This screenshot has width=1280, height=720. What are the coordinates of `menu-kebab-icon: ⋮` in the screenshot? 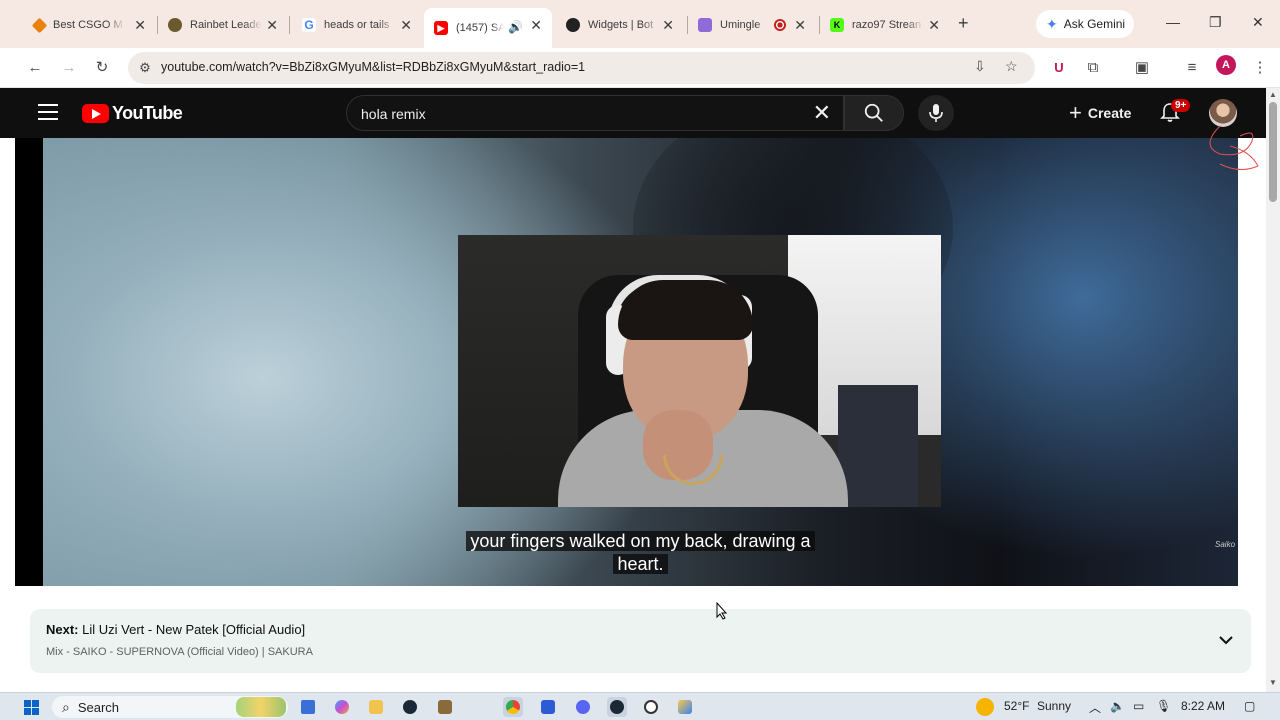 It's located at (1260, 67).